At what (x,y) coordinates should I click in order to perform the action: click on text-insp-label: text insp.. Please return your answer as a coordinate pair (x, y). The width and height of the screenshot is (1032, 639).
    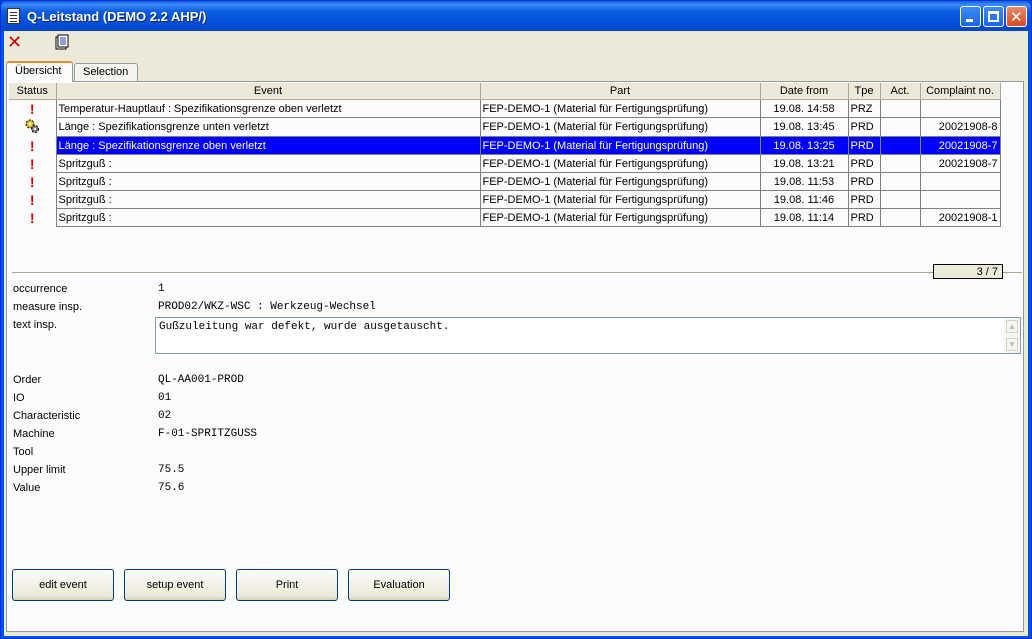
    Looking at the image, I should click on (35, 325).